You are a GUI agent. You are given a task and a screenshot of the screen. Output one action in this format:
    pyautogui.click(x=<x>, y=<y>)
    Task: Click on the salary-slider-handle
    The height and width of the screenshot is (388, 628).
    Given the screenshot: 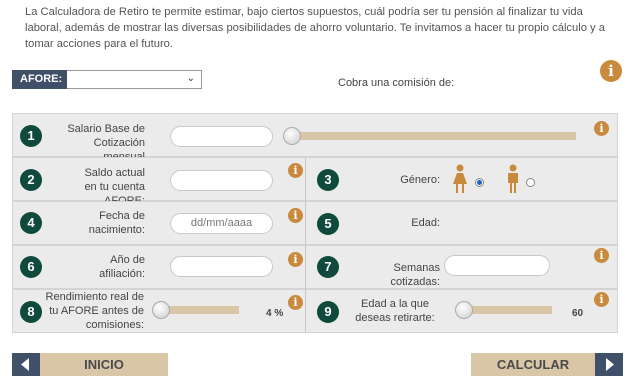 What is the action you would take?
    pyautogui.click(x=292, y=136)
    